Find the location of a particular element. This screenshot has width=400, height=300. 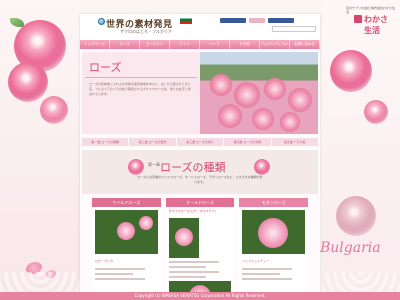

brand-name: わかさ生活 is located at coordinates (376, 25).